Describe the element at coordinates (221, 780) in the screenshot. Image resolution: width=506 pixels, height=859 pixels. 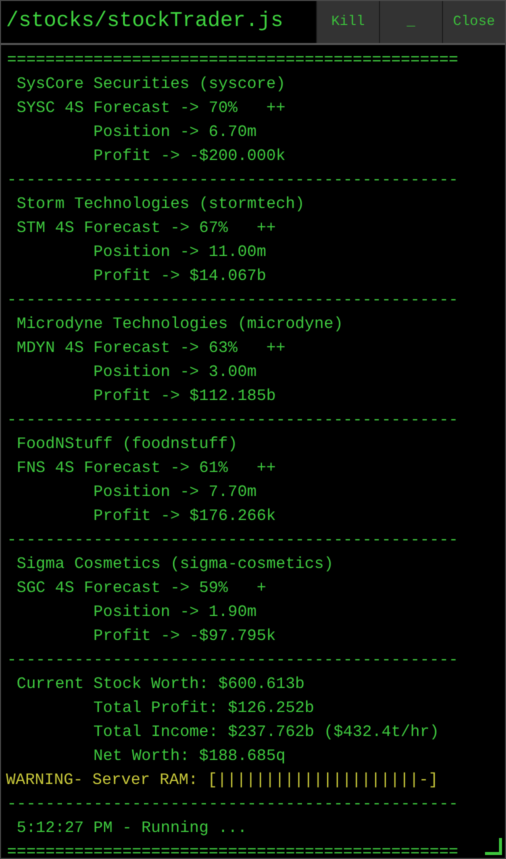
I see `warning-line: WARNING- Server RAM: [|||||||||||||||||||||-]` at that location.